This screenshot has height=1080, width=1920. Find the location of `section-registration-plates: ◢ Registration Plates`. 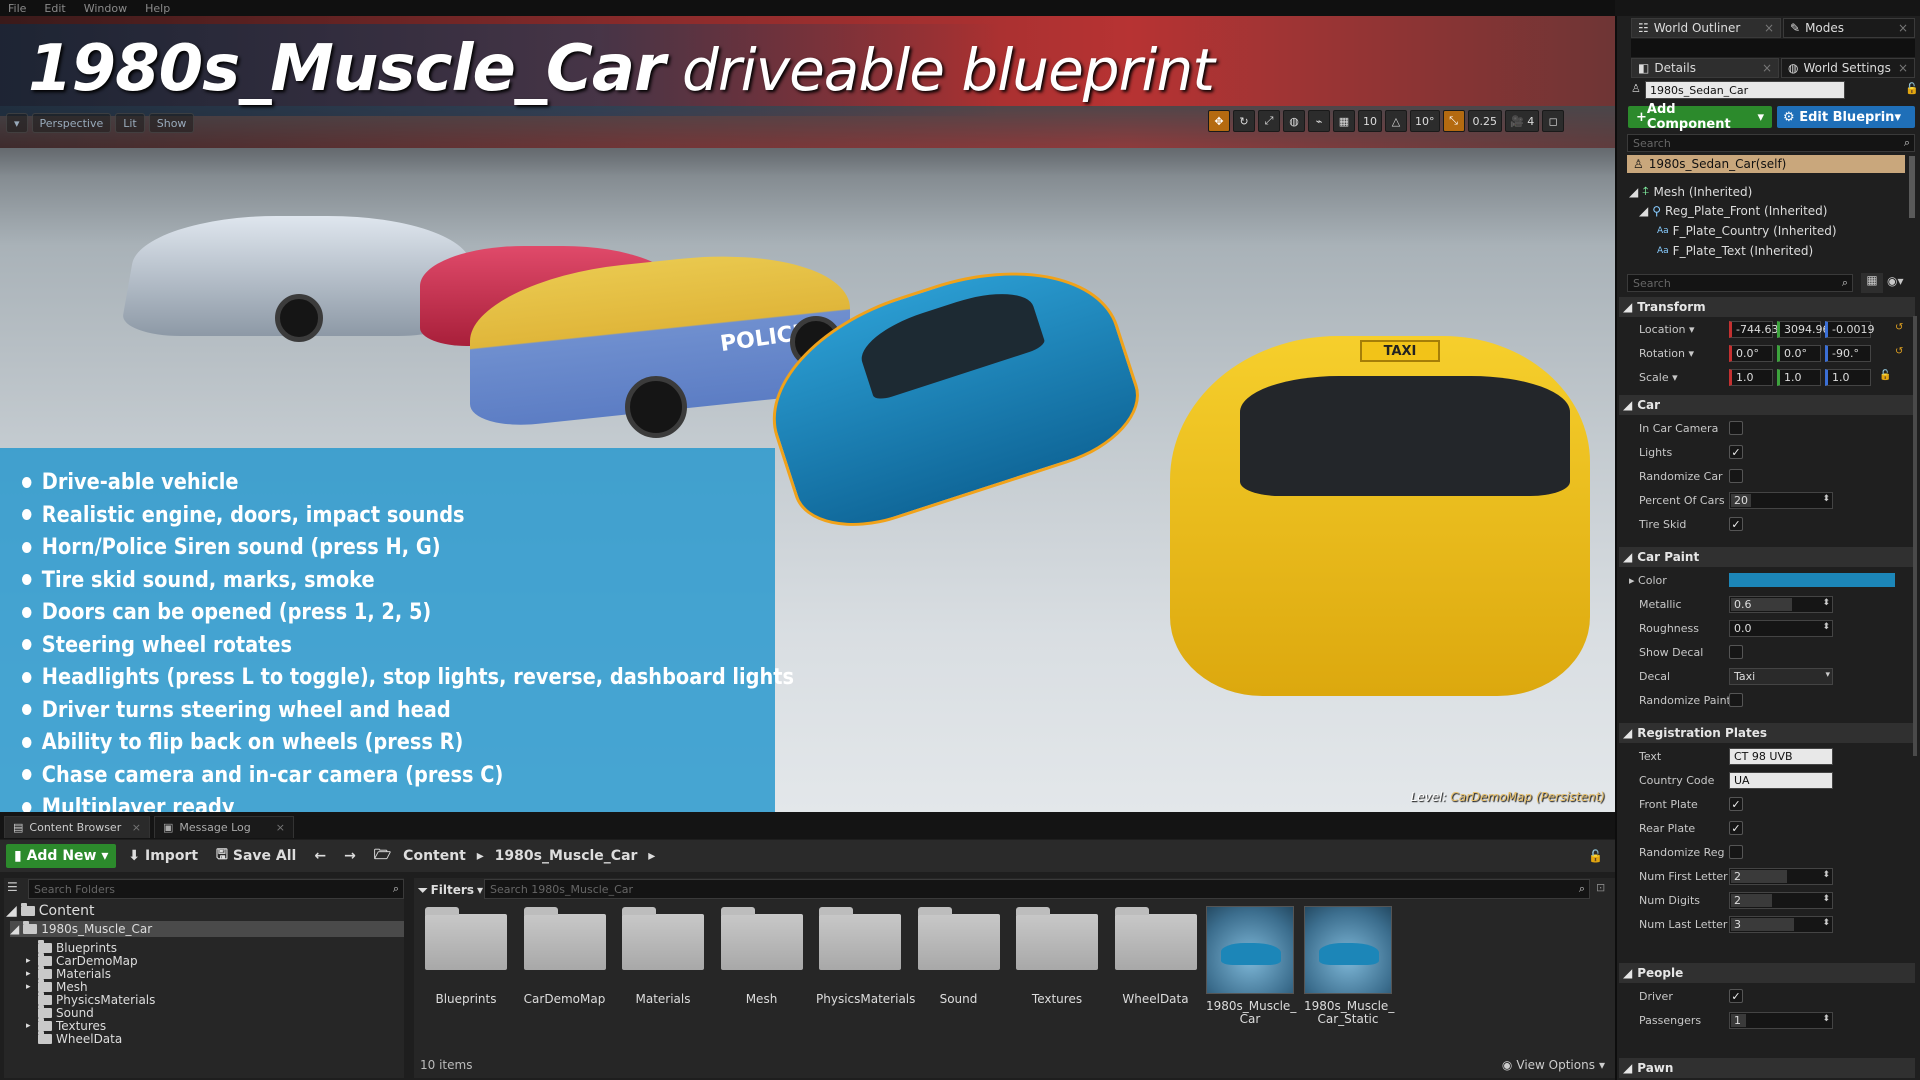

section-registration-plates: ◢ Registration Plates is located at coordinates (1767, 733).